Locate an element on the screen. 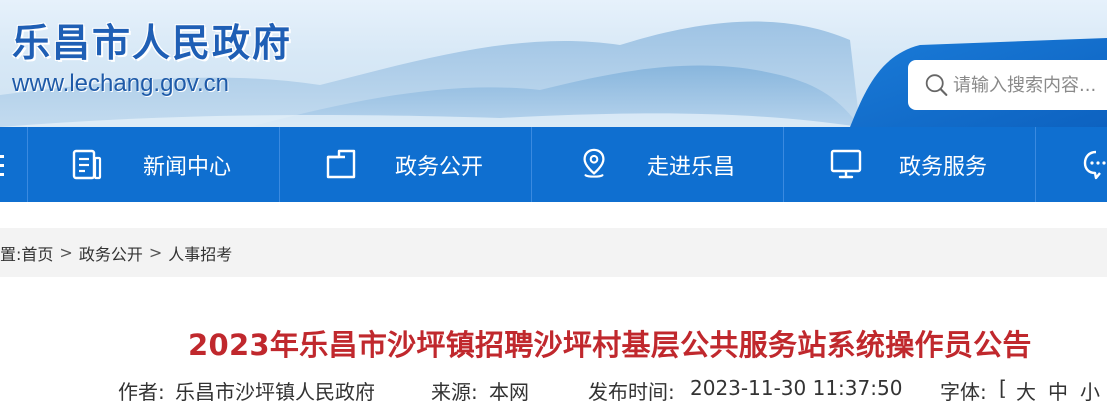 This screenshot has height=410, width=1107. nav-item-partial-left is located at coordinates (13, 164).